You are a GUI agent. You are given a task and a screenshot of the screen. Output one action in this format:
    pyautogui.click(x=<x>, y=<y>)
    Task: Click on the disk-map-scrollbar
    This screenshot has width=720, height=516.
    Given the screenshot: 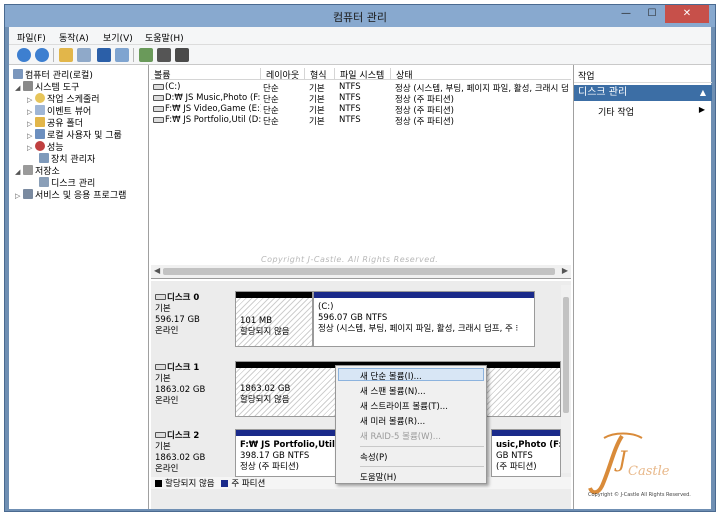 What is the action you would take?
    pyautogui.click(x=566, y=379)
    